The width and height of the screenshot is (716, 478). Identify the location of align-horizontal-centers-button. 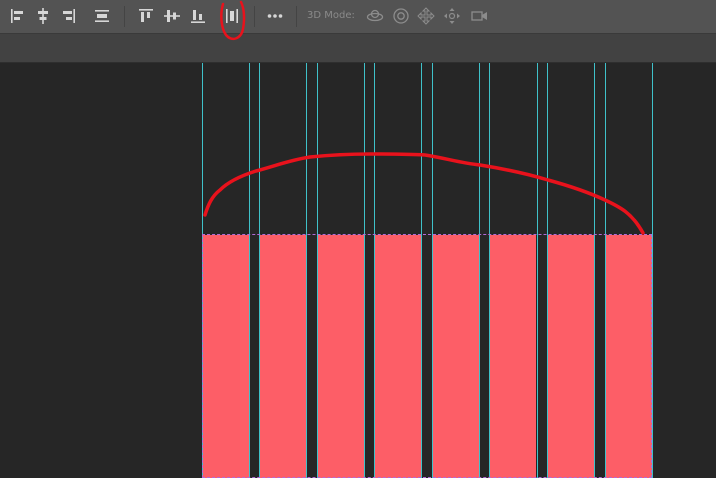
(43, 16).